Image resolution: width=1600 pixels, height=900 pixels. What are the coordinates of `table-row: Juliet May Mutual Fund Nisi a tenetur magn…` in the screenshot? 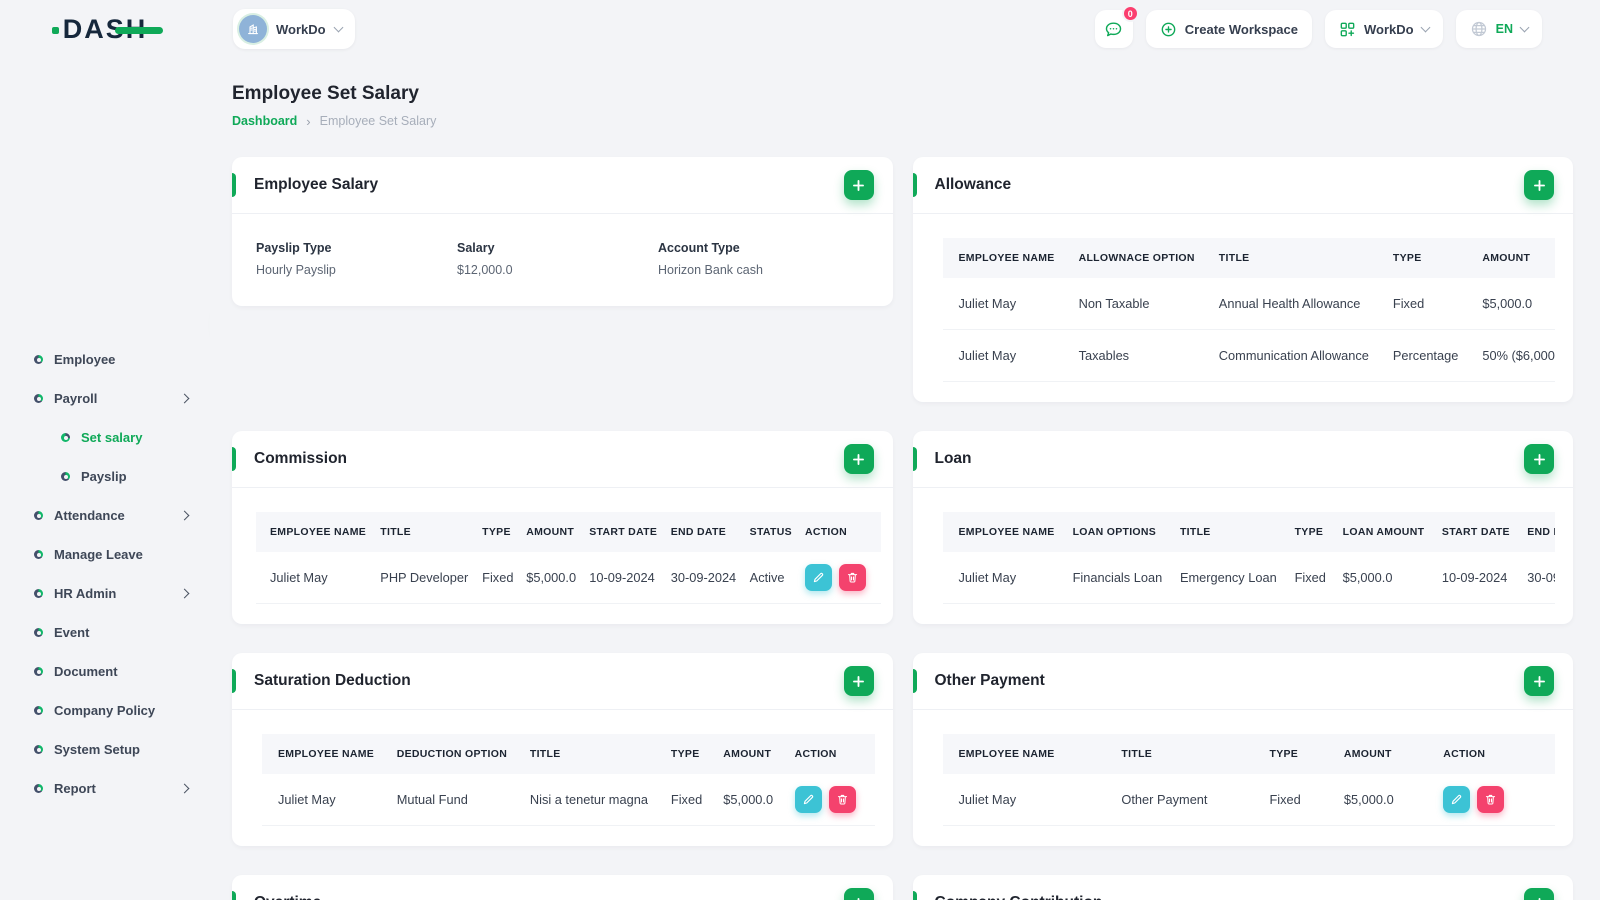 It's located at (568, 800).